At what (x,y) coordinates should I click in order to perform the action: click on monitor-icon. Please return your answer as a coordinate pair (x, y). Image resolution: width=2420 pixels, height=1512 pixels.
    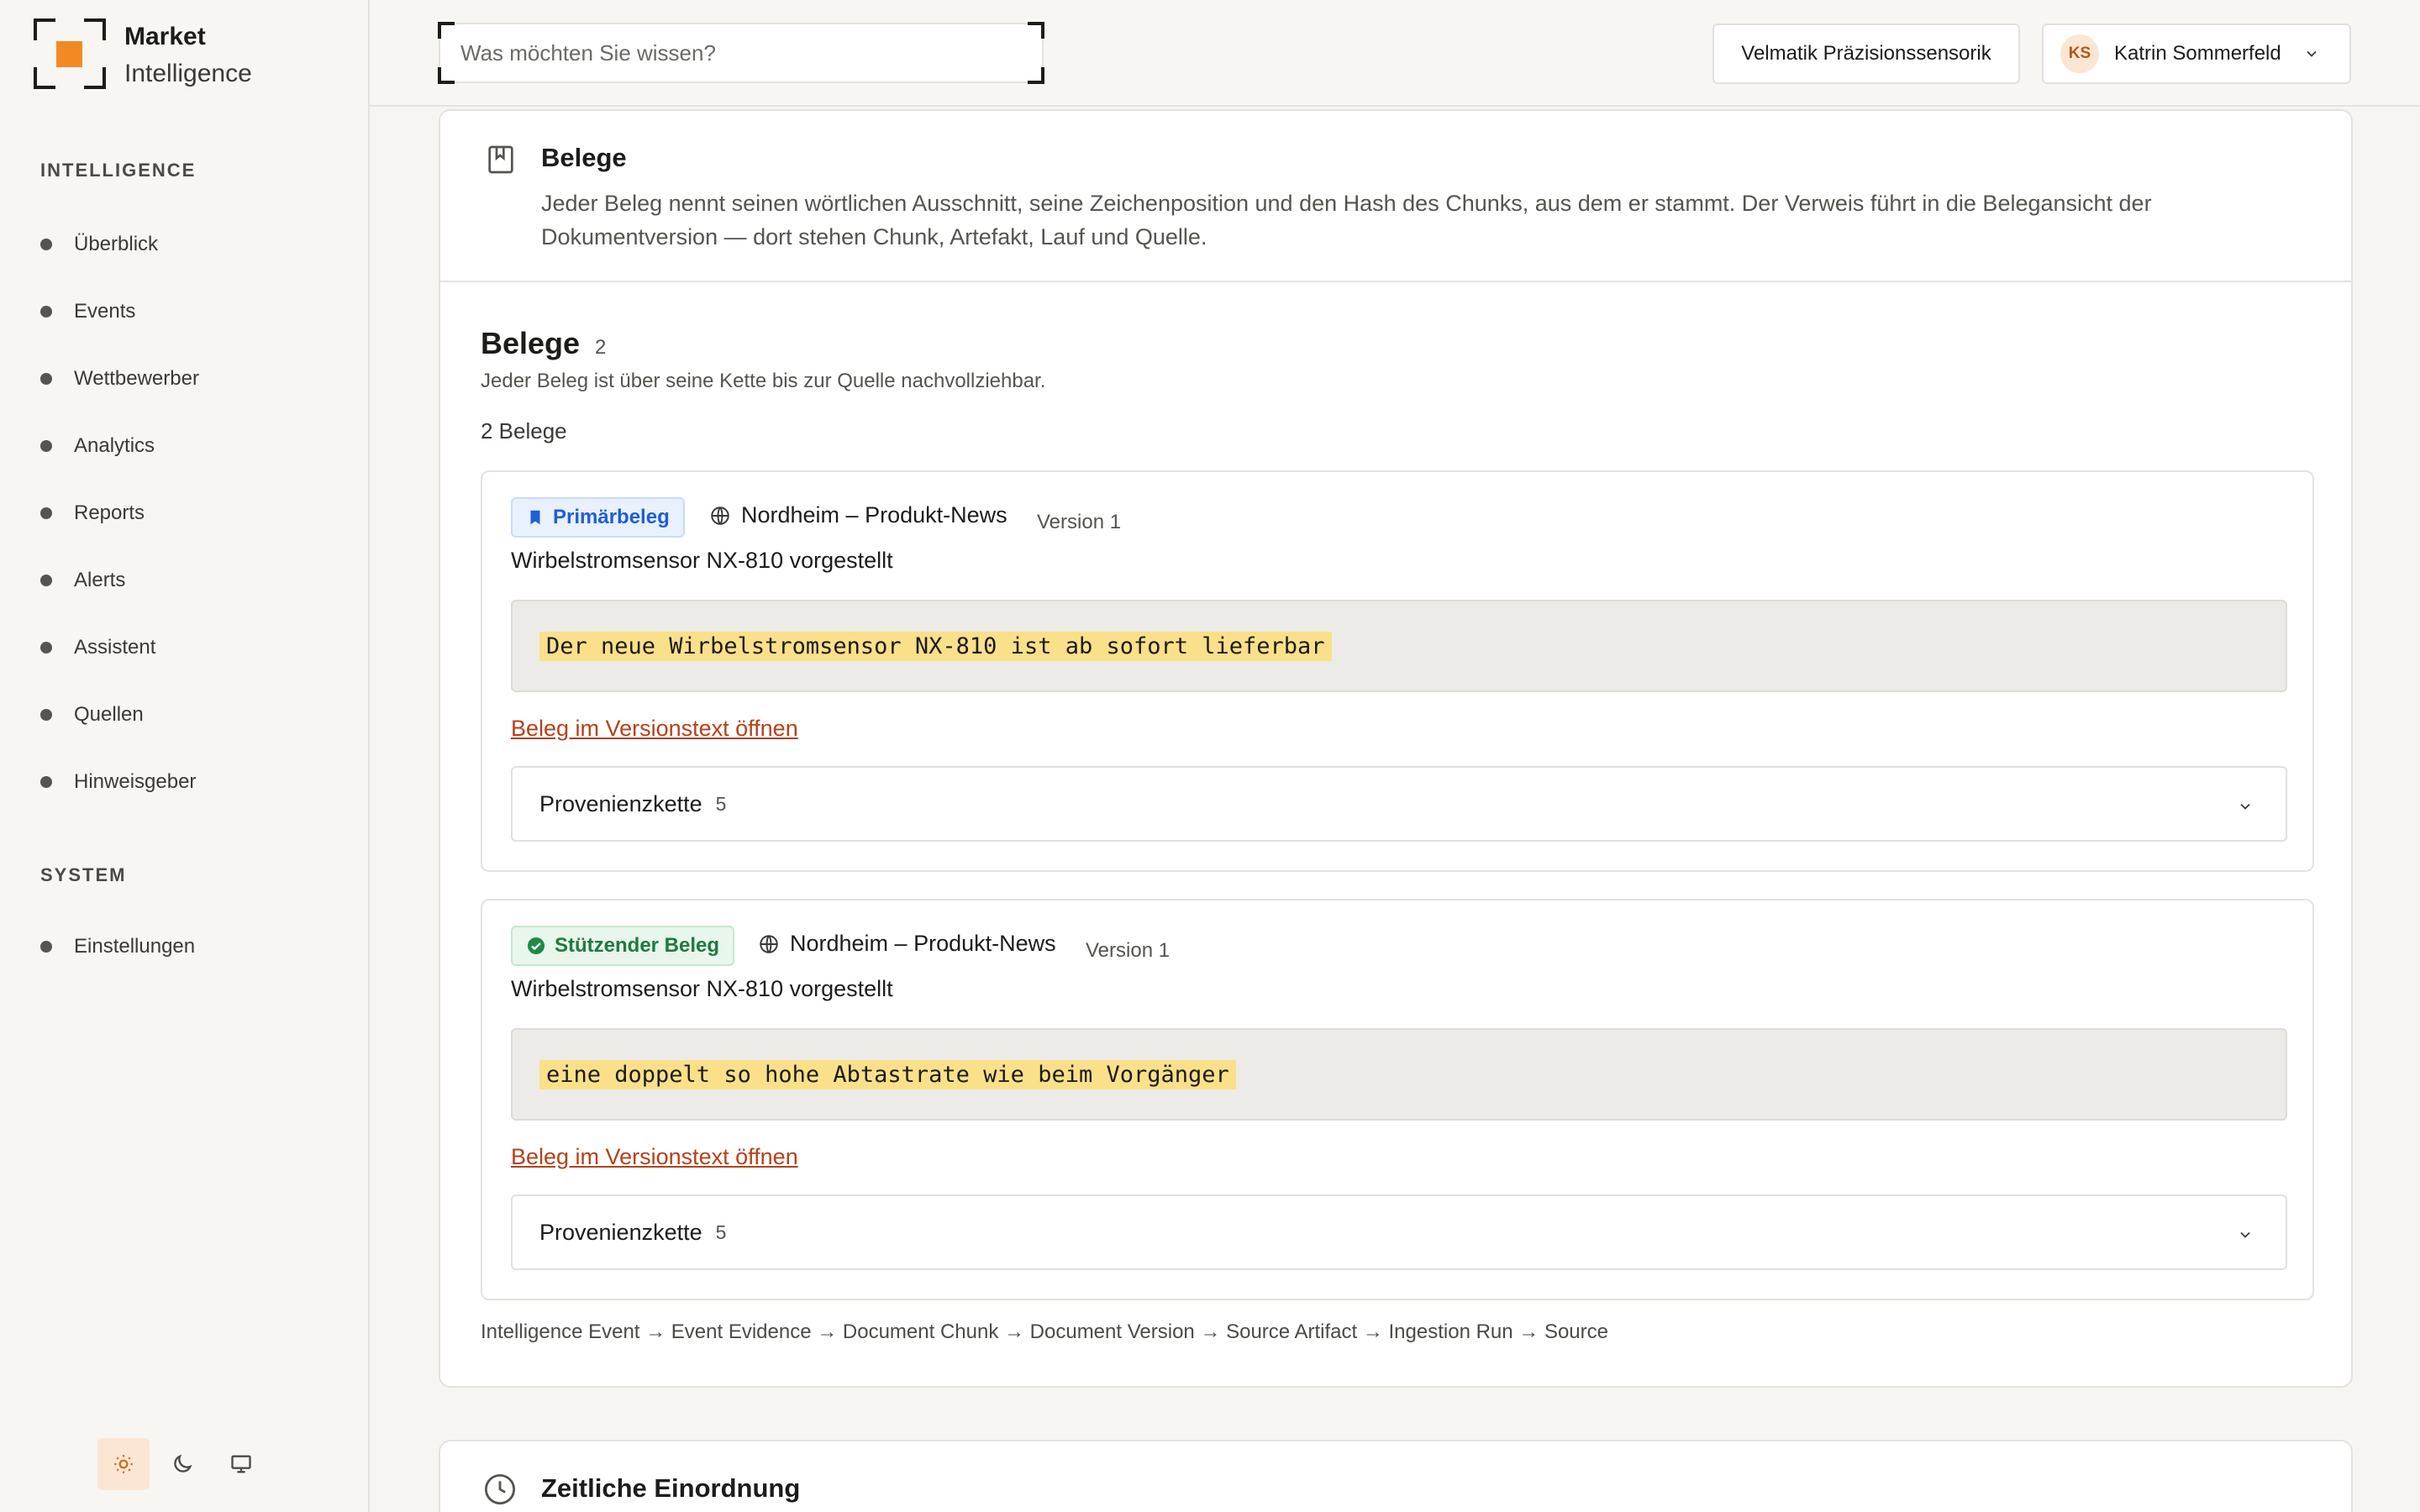
    Looking at the image, I should click on (241, 1464).